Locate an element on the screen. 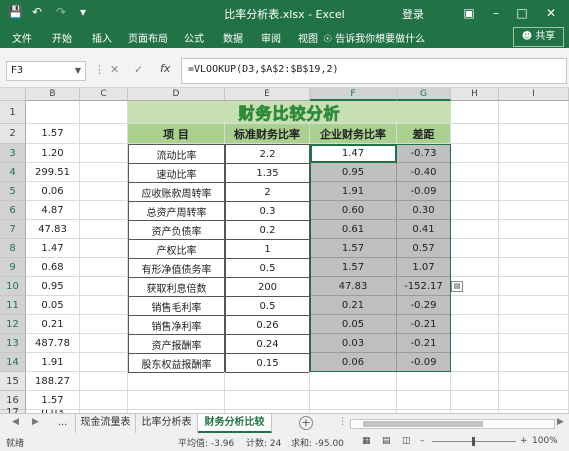  cell-b: 188.27 is located at coordinates (53, 381).